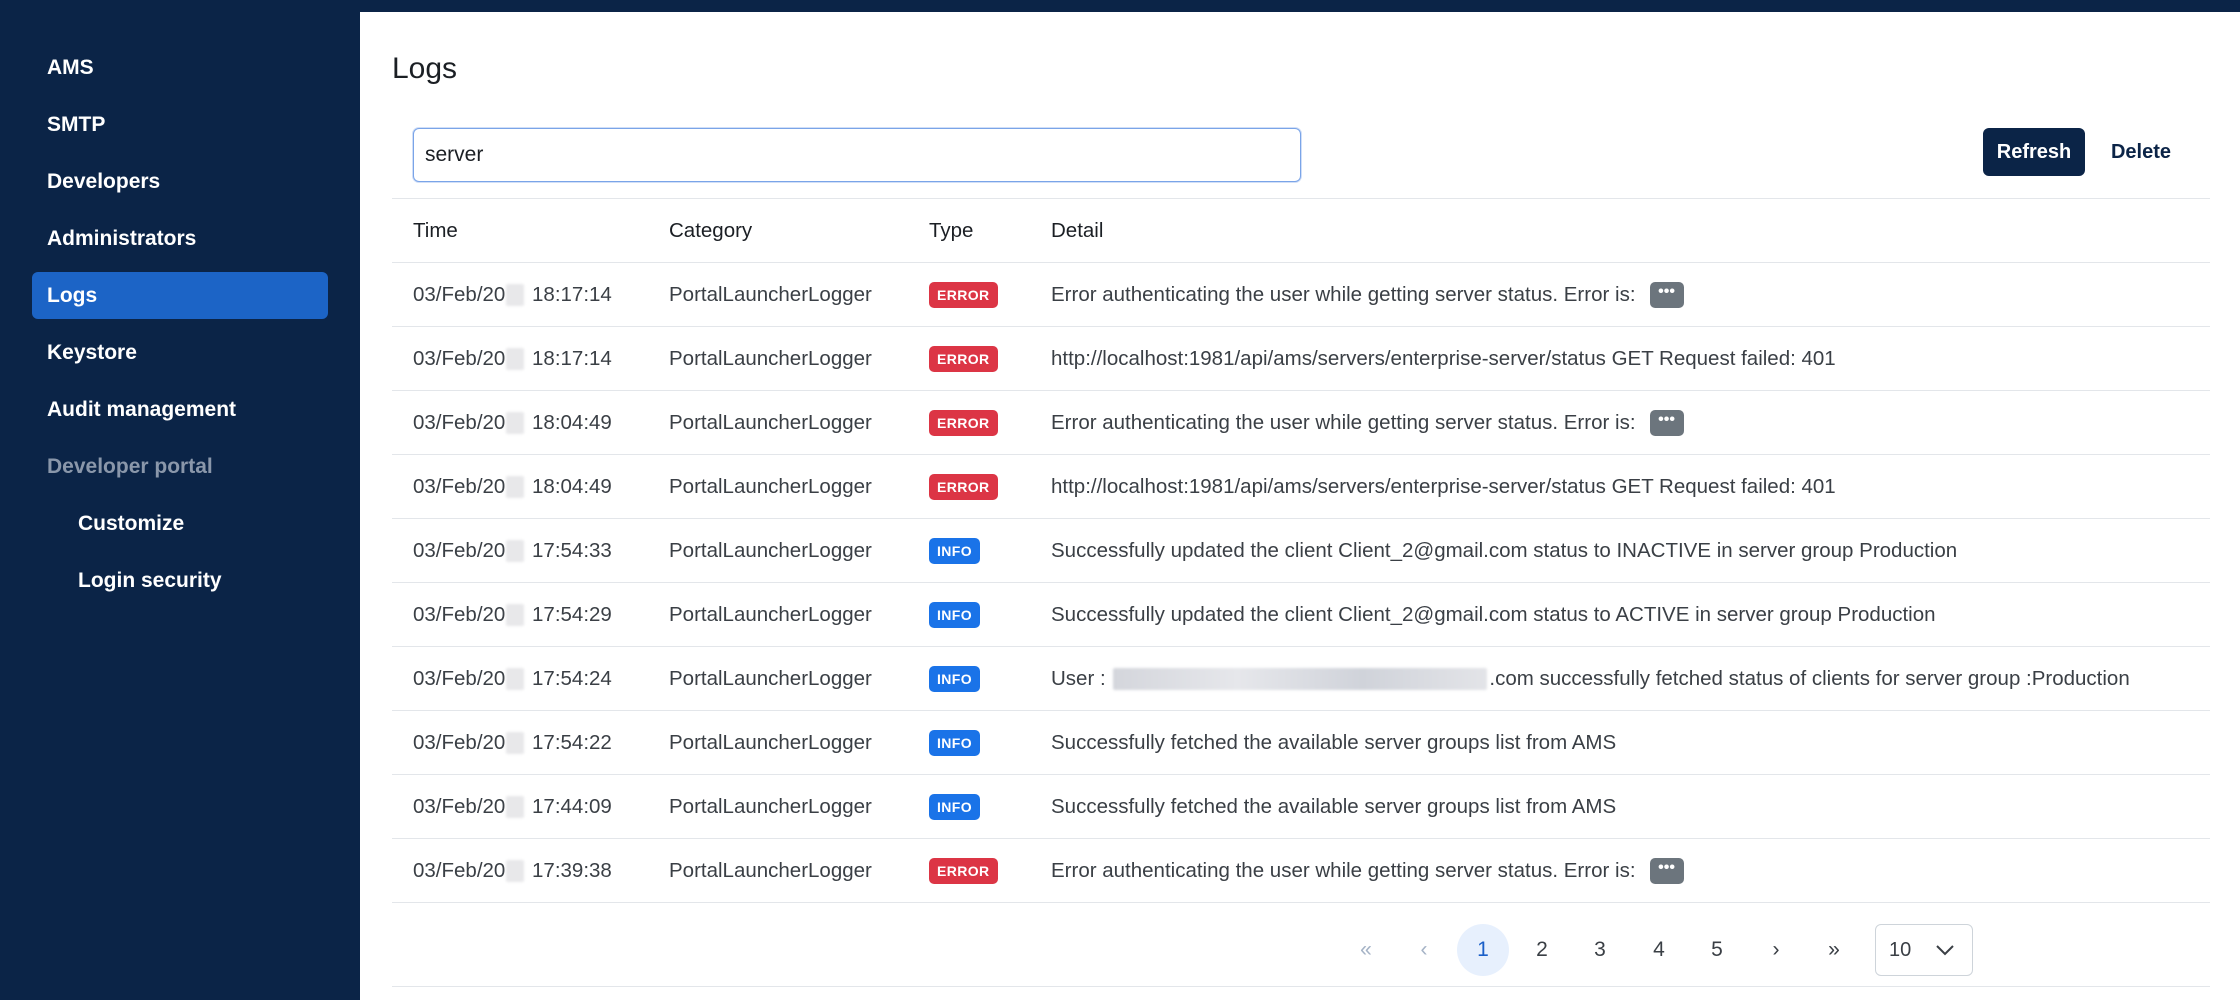 The height and width of the screenshot is (1000, 2240). I want to click on sidebar-item-keystore: Keystore, so click(180, 352).